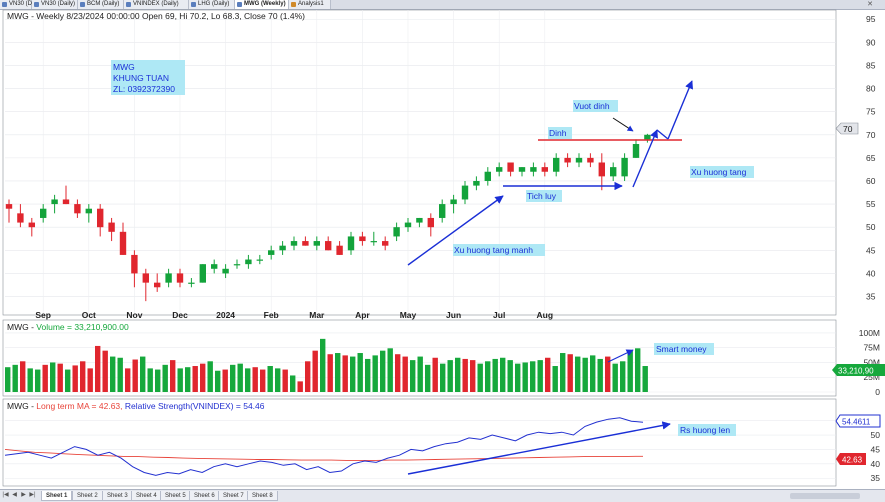 This screenshot has height=502, width=885. Describe the element at coordinates (719, 172) in the screenshot. I see `uptrend-label: Xu huong tang` at that location.